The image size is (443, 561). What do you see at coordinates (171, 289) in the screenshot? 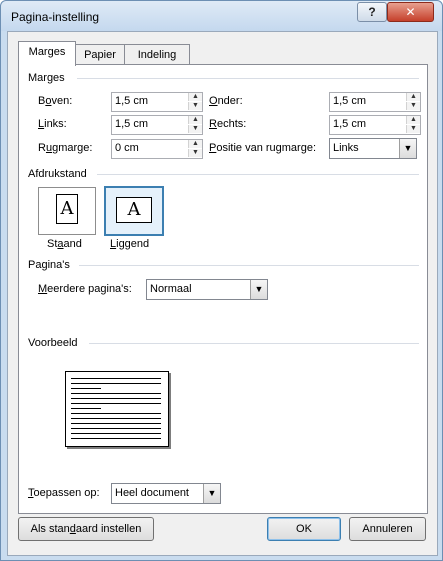
I see `multiple-pages-value: Normaal` at bounding box center [171, 289].